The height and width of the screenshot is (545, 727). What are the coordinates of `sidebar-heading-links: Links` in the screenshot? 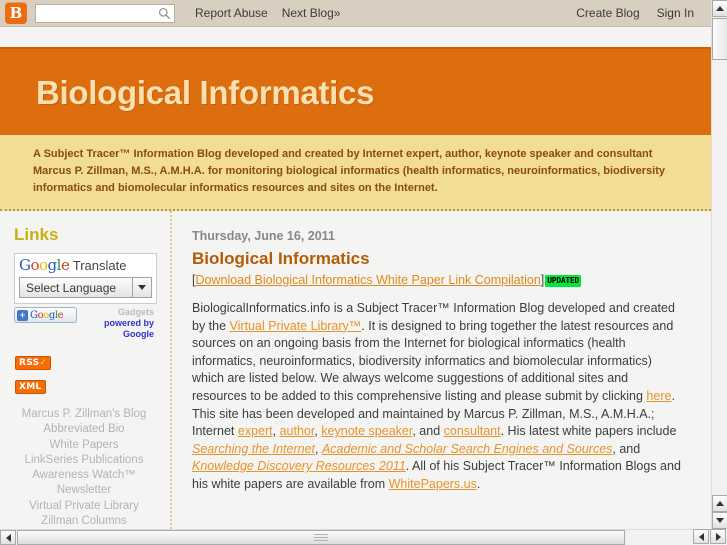 It's located at (36, 234).